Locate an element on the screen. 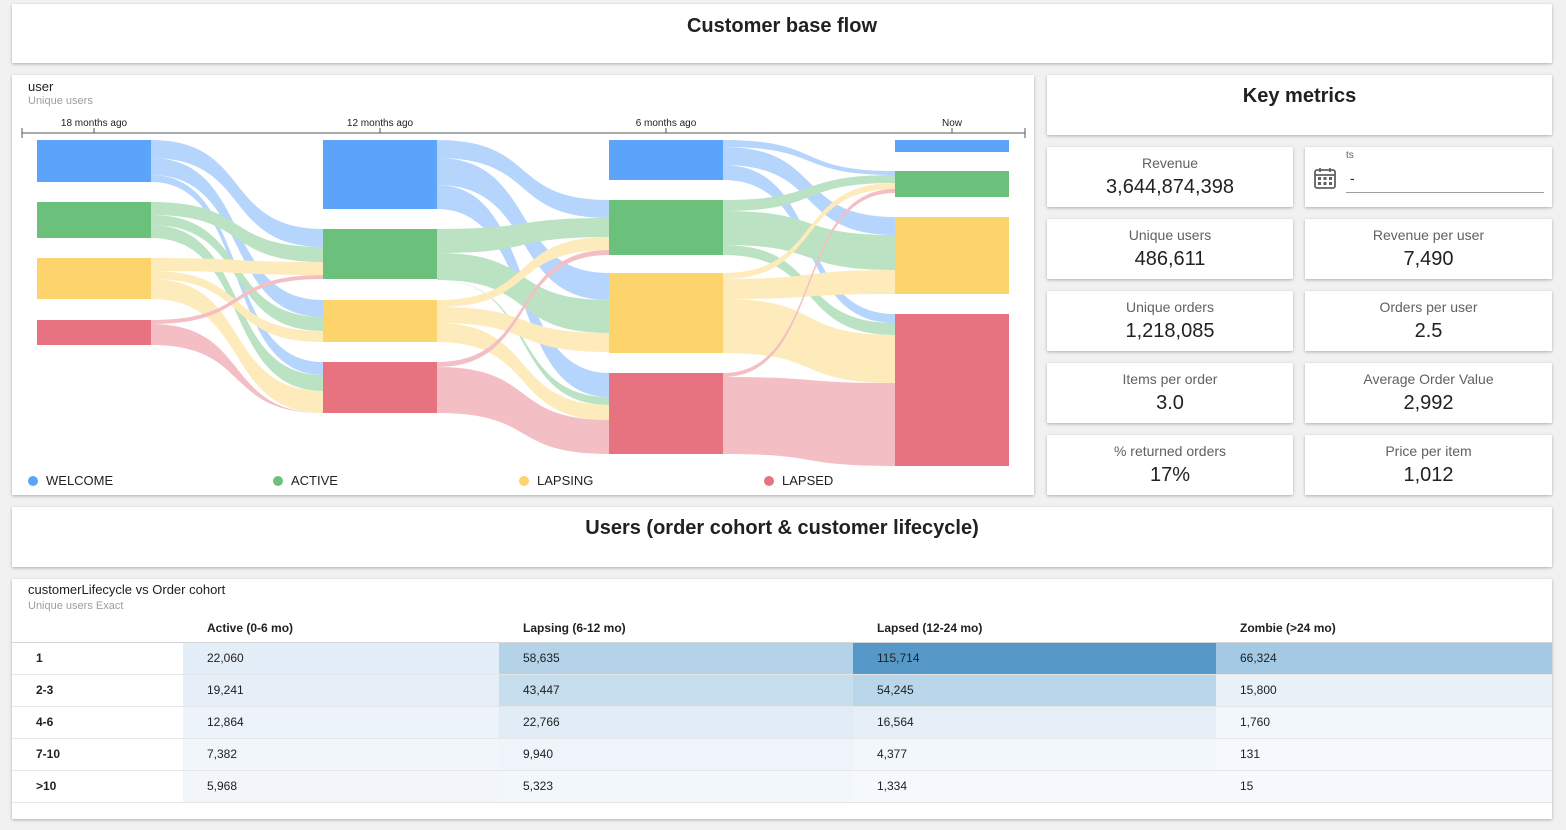  kpi-value: 7,490 is located at coordinates (1428, 259).